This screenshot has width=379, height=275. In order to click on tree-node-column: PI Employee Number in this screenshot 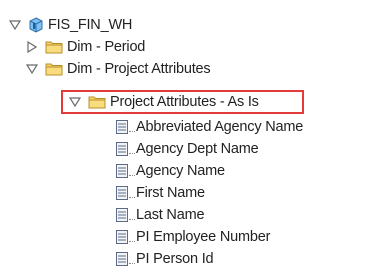, I will do `click(193, 237)`.